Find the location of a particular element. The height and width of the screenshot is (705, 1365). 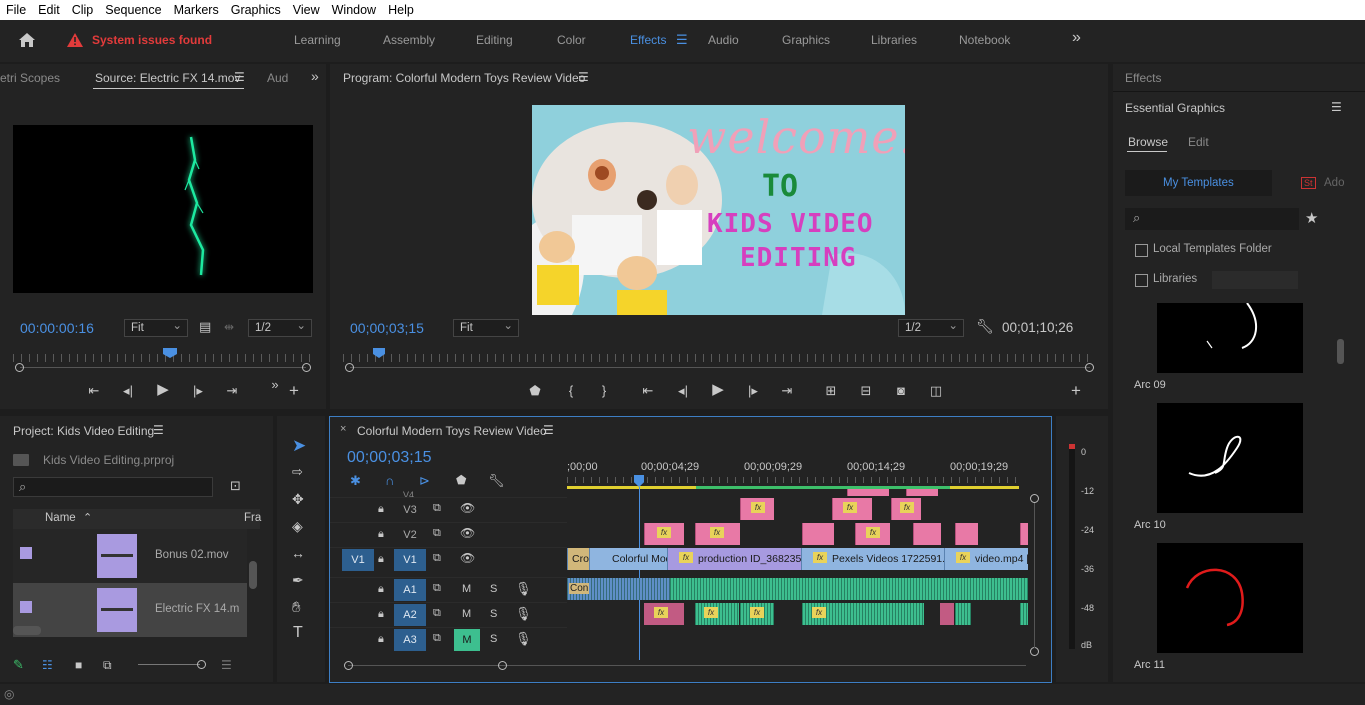

timeline-settings-icon: 🔧︎ is located at coordinates (496, 481).